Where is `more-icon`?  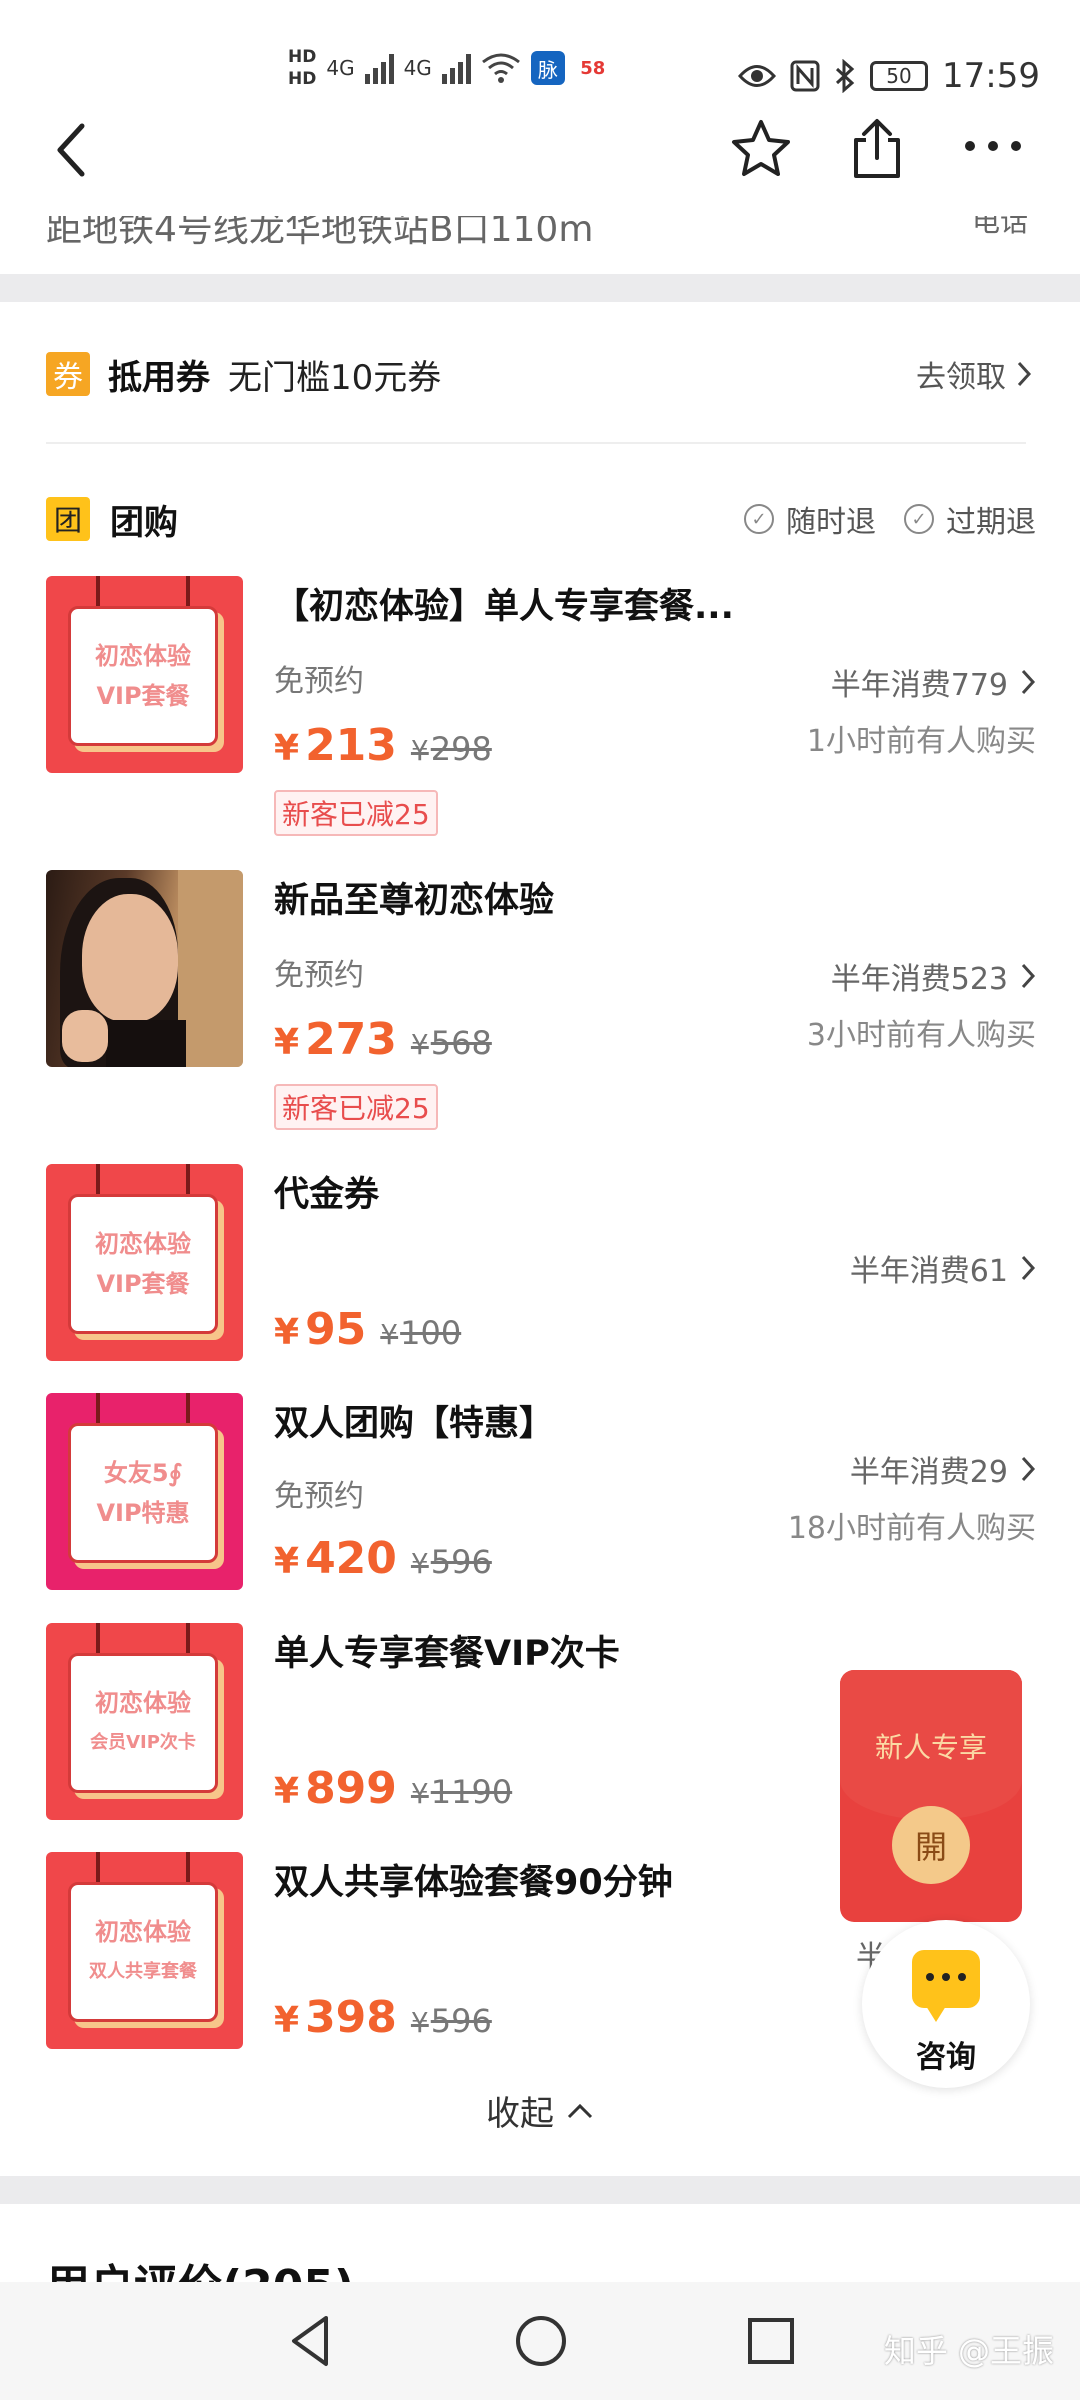
more-icon is located at coordinates (993, 146).